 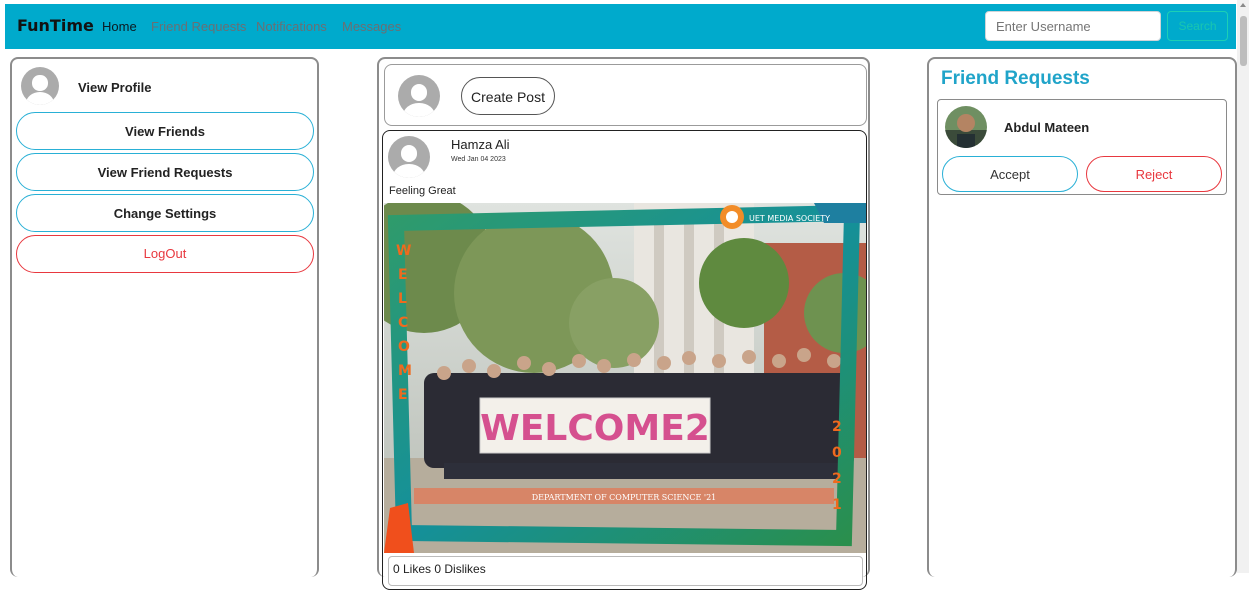 I want to click on uet-media-badge: UET MEDIA SOCIETY, so click(x=789, y=218).